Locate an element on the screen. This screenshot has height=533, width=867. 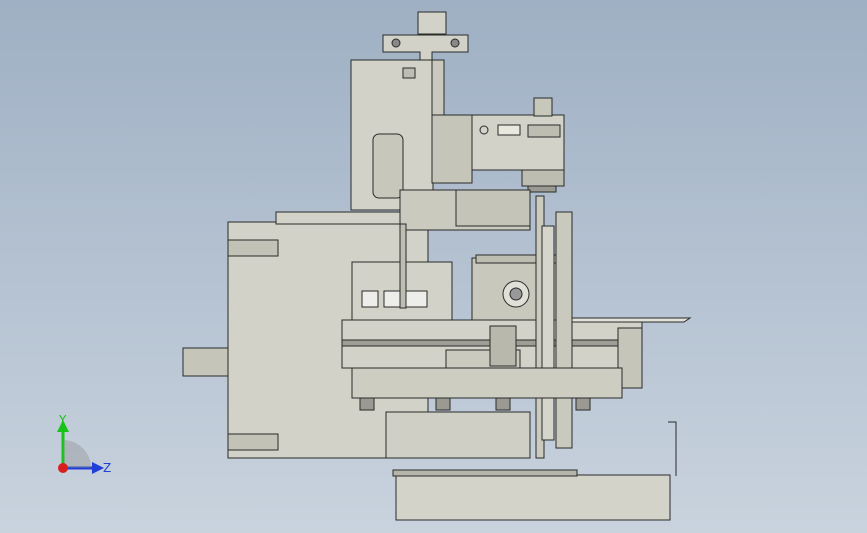
left-motor is located at coordinates (205, 362).